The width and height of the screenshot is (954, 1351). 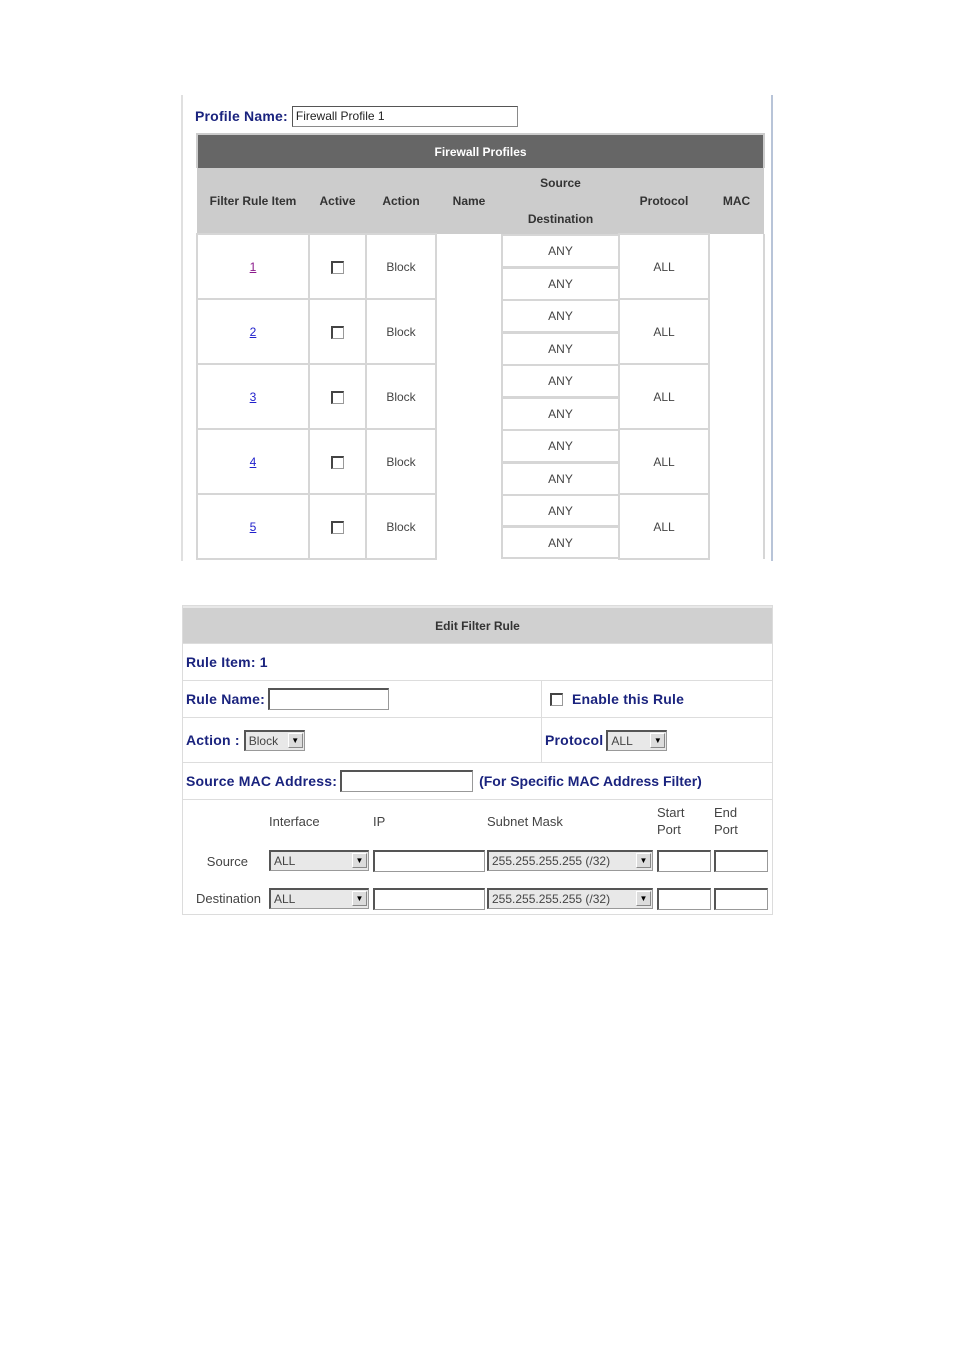 What do you see at coordinates (319, 898) in the screenshot?
I see `destination-interface-select: ALL ▼` at bounding box center [319, 898].